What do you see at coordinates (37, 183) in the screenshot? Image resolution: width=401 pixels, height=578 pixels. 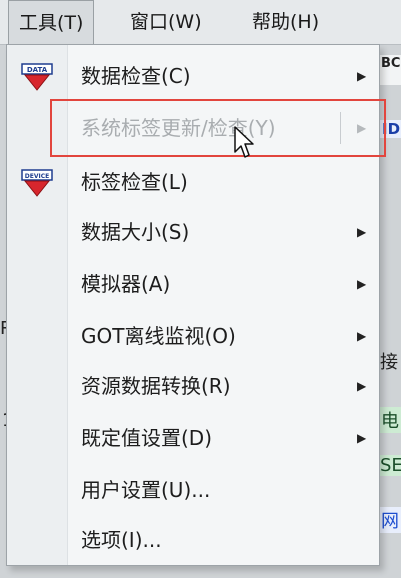 I see `tag-check-icon: DEVICE` at bounding box center [37, 183].